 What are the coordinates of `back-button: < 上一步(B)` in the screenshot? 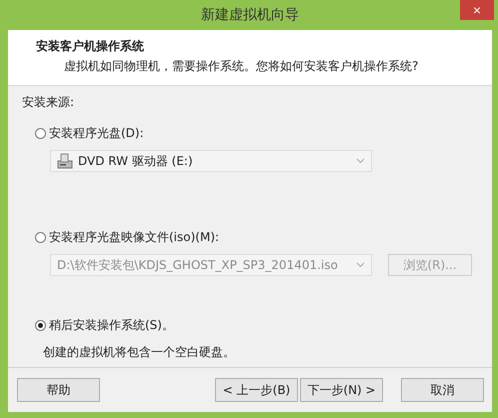 It's located at (256, 390).